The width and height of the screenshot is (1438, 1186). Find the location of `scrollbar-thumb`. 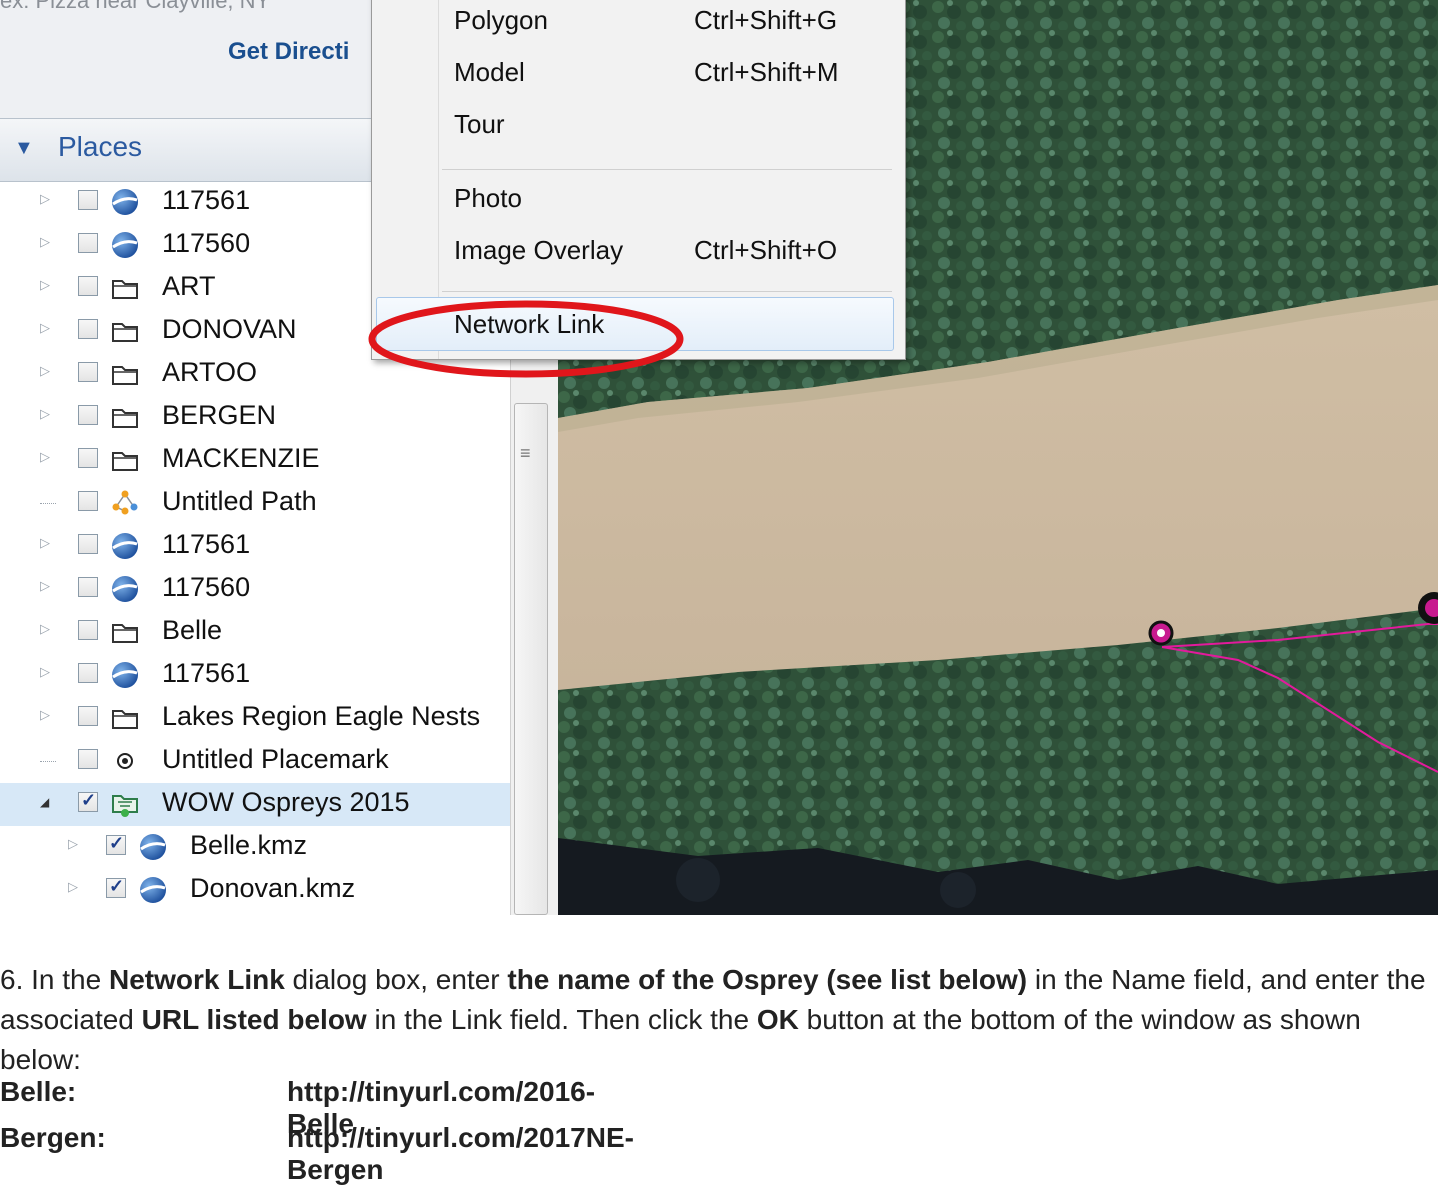

scrollbar-thumb is located at coordinates (531, 659).